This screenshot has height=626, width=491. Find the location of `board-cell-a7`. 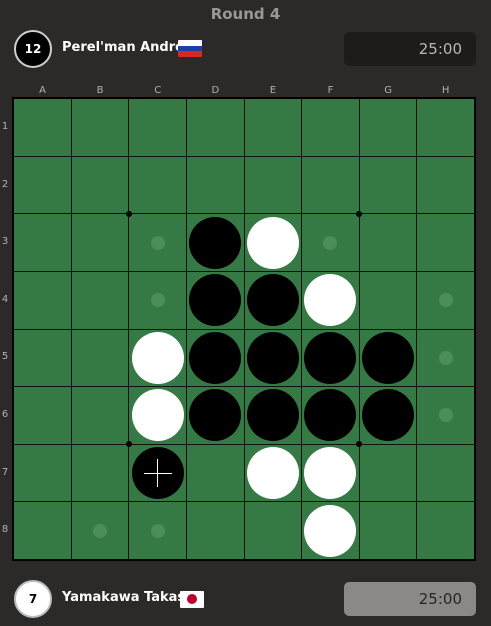

board-cell-a7 is located at coordinates (42, 473).